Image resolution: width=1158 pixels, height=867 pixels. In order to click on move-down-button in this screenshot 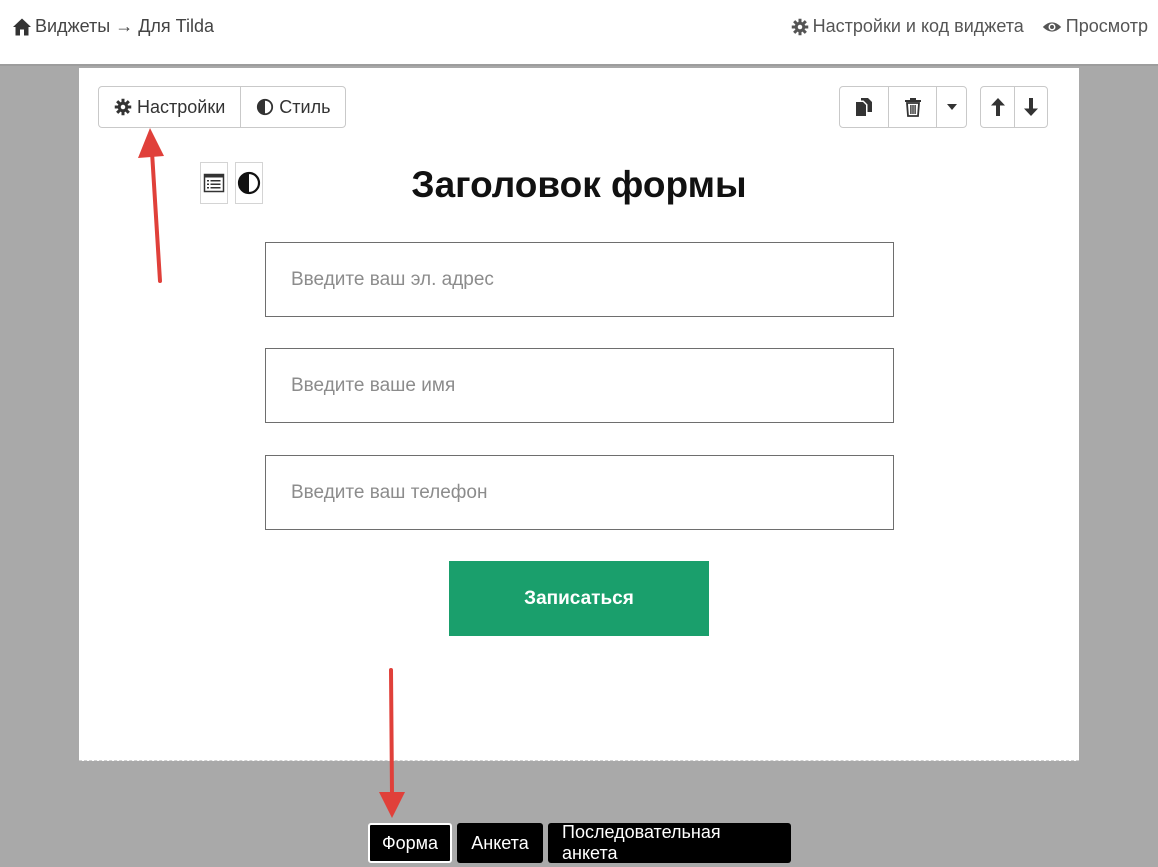, I will do `click(1030, 107)`.